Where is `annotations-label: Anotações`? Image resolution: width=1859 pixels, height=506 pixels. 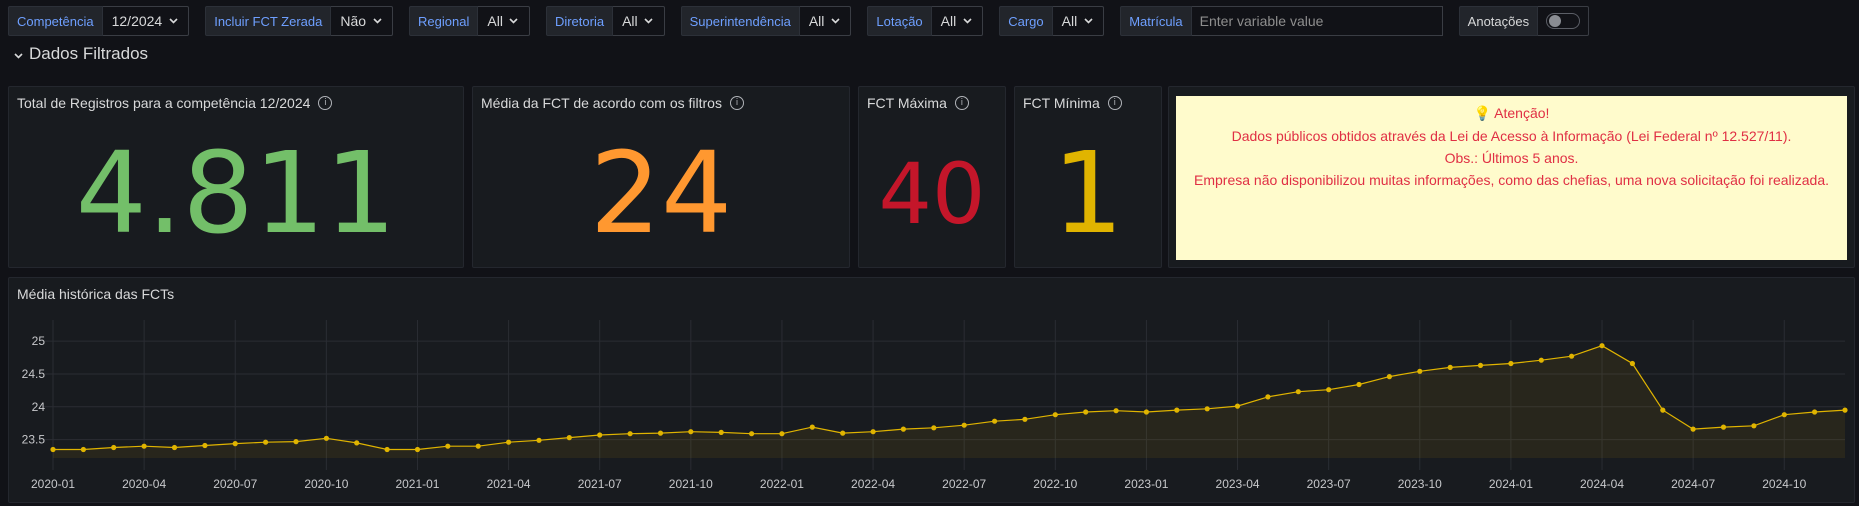 annotations-label: Anotações is located at coordinates (1498, 21).